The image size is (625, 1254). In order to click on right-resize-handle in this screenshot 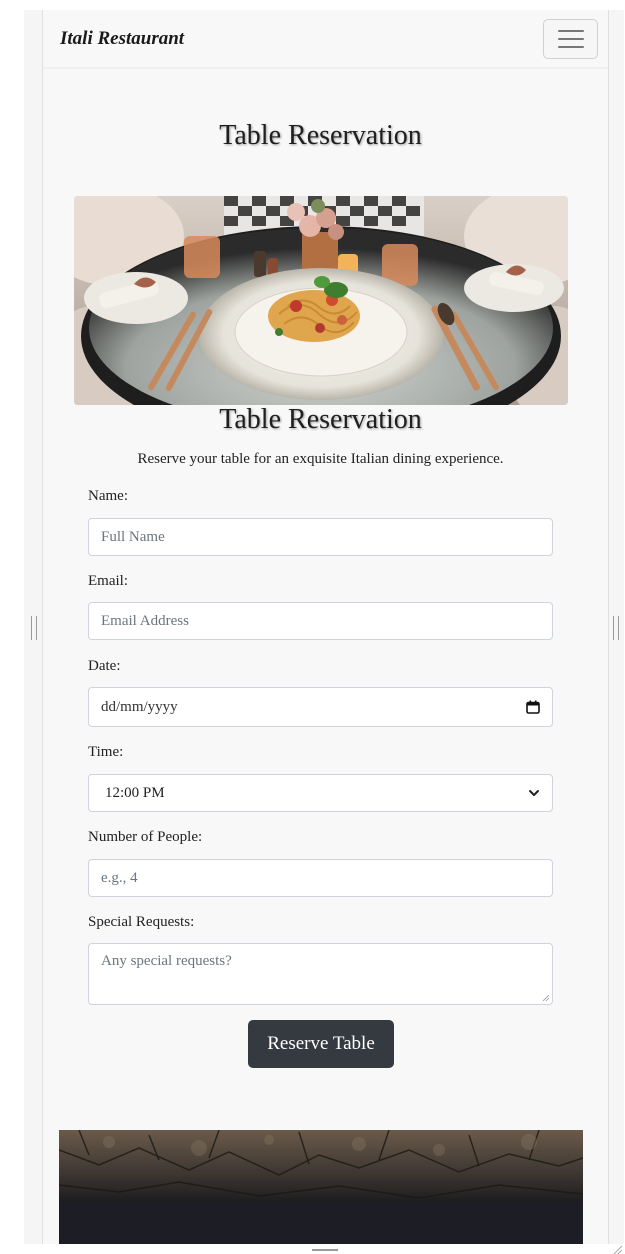, I will do `click(616, 628)`.